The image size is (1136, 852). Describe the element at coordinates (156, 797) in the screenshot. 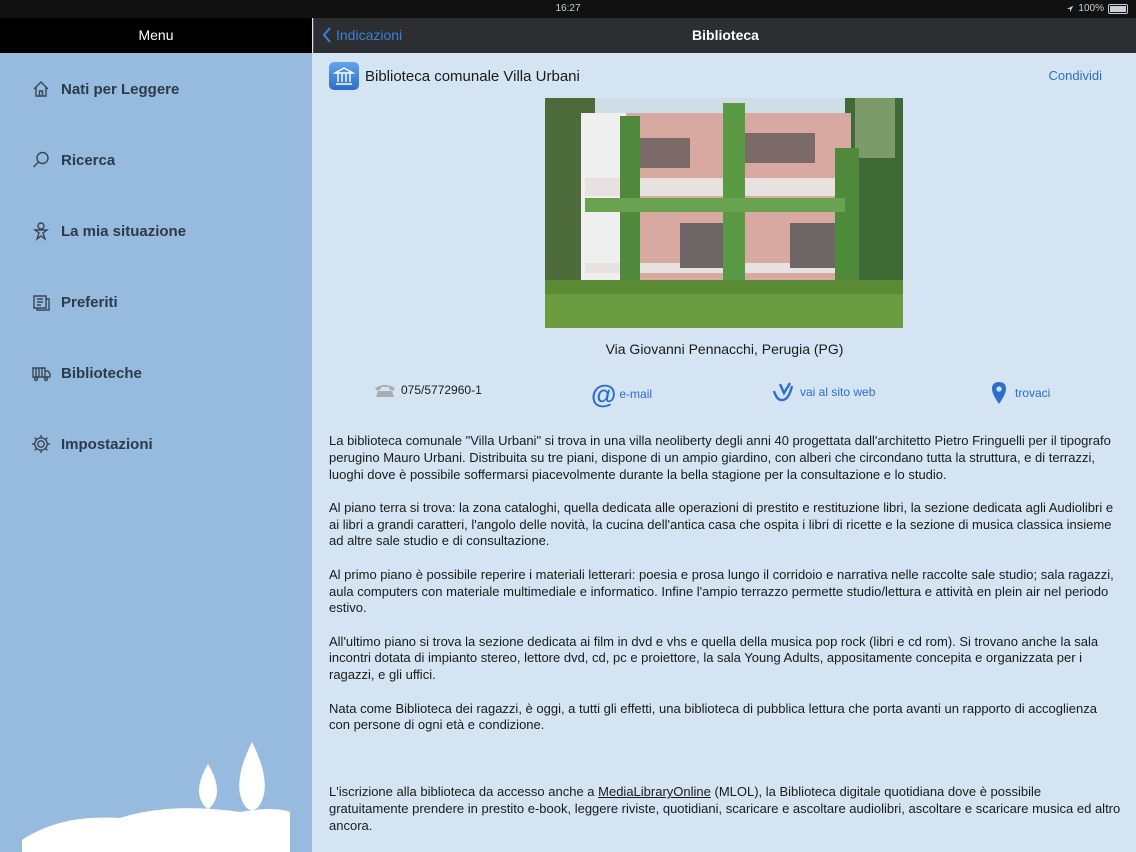

I see `decorative-landscape` at that location.